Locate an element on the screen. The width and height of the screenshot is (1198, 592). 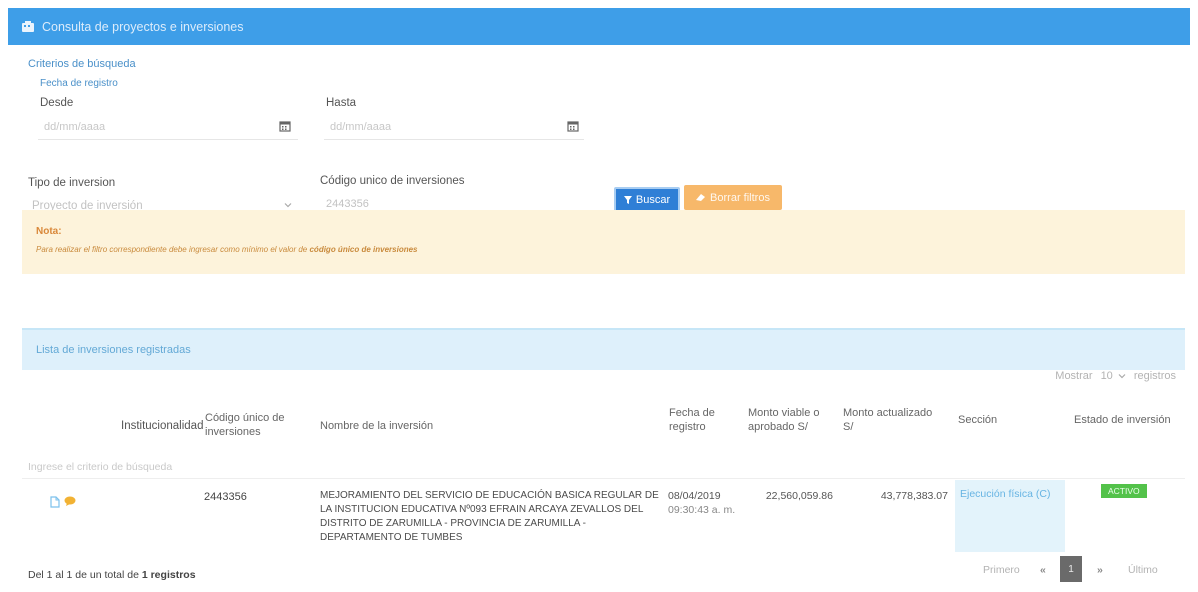
pager-current: 1 is located at coordinates (1071, 569).